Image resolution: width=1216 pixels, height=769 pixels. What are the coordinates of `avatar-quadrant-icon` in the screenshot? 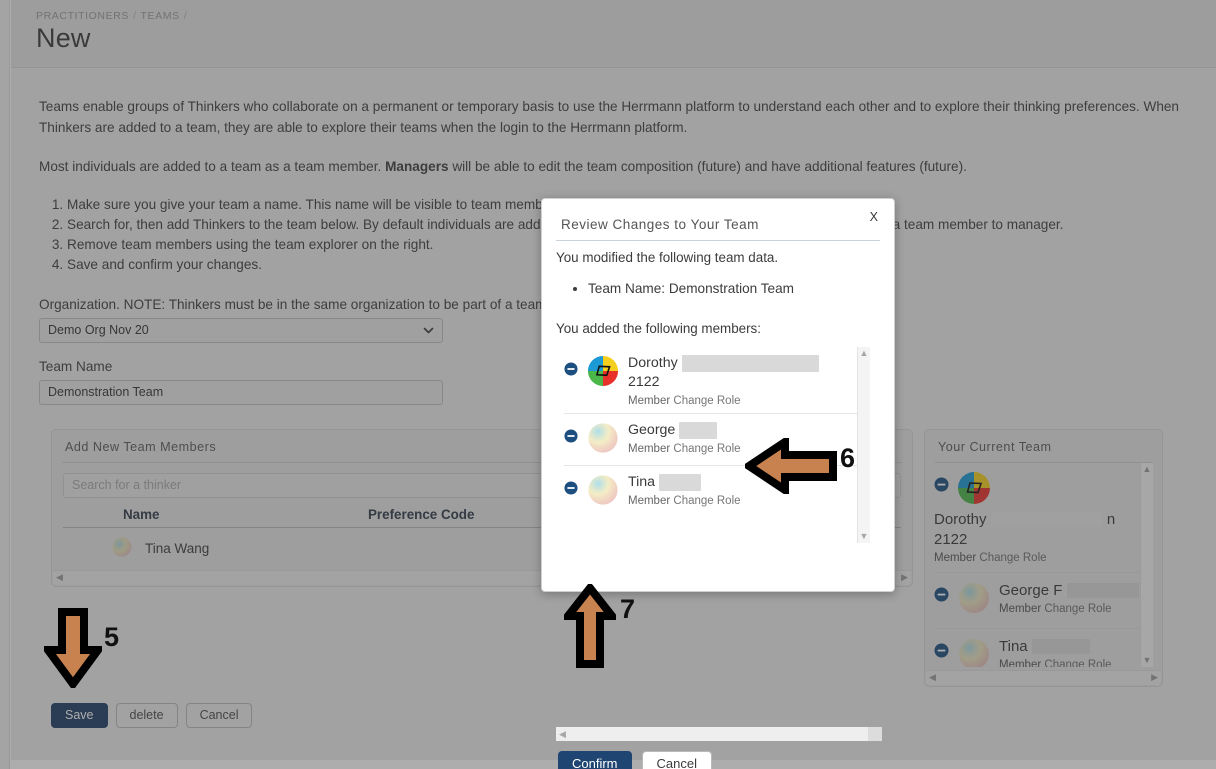 It's located at (603, 373).